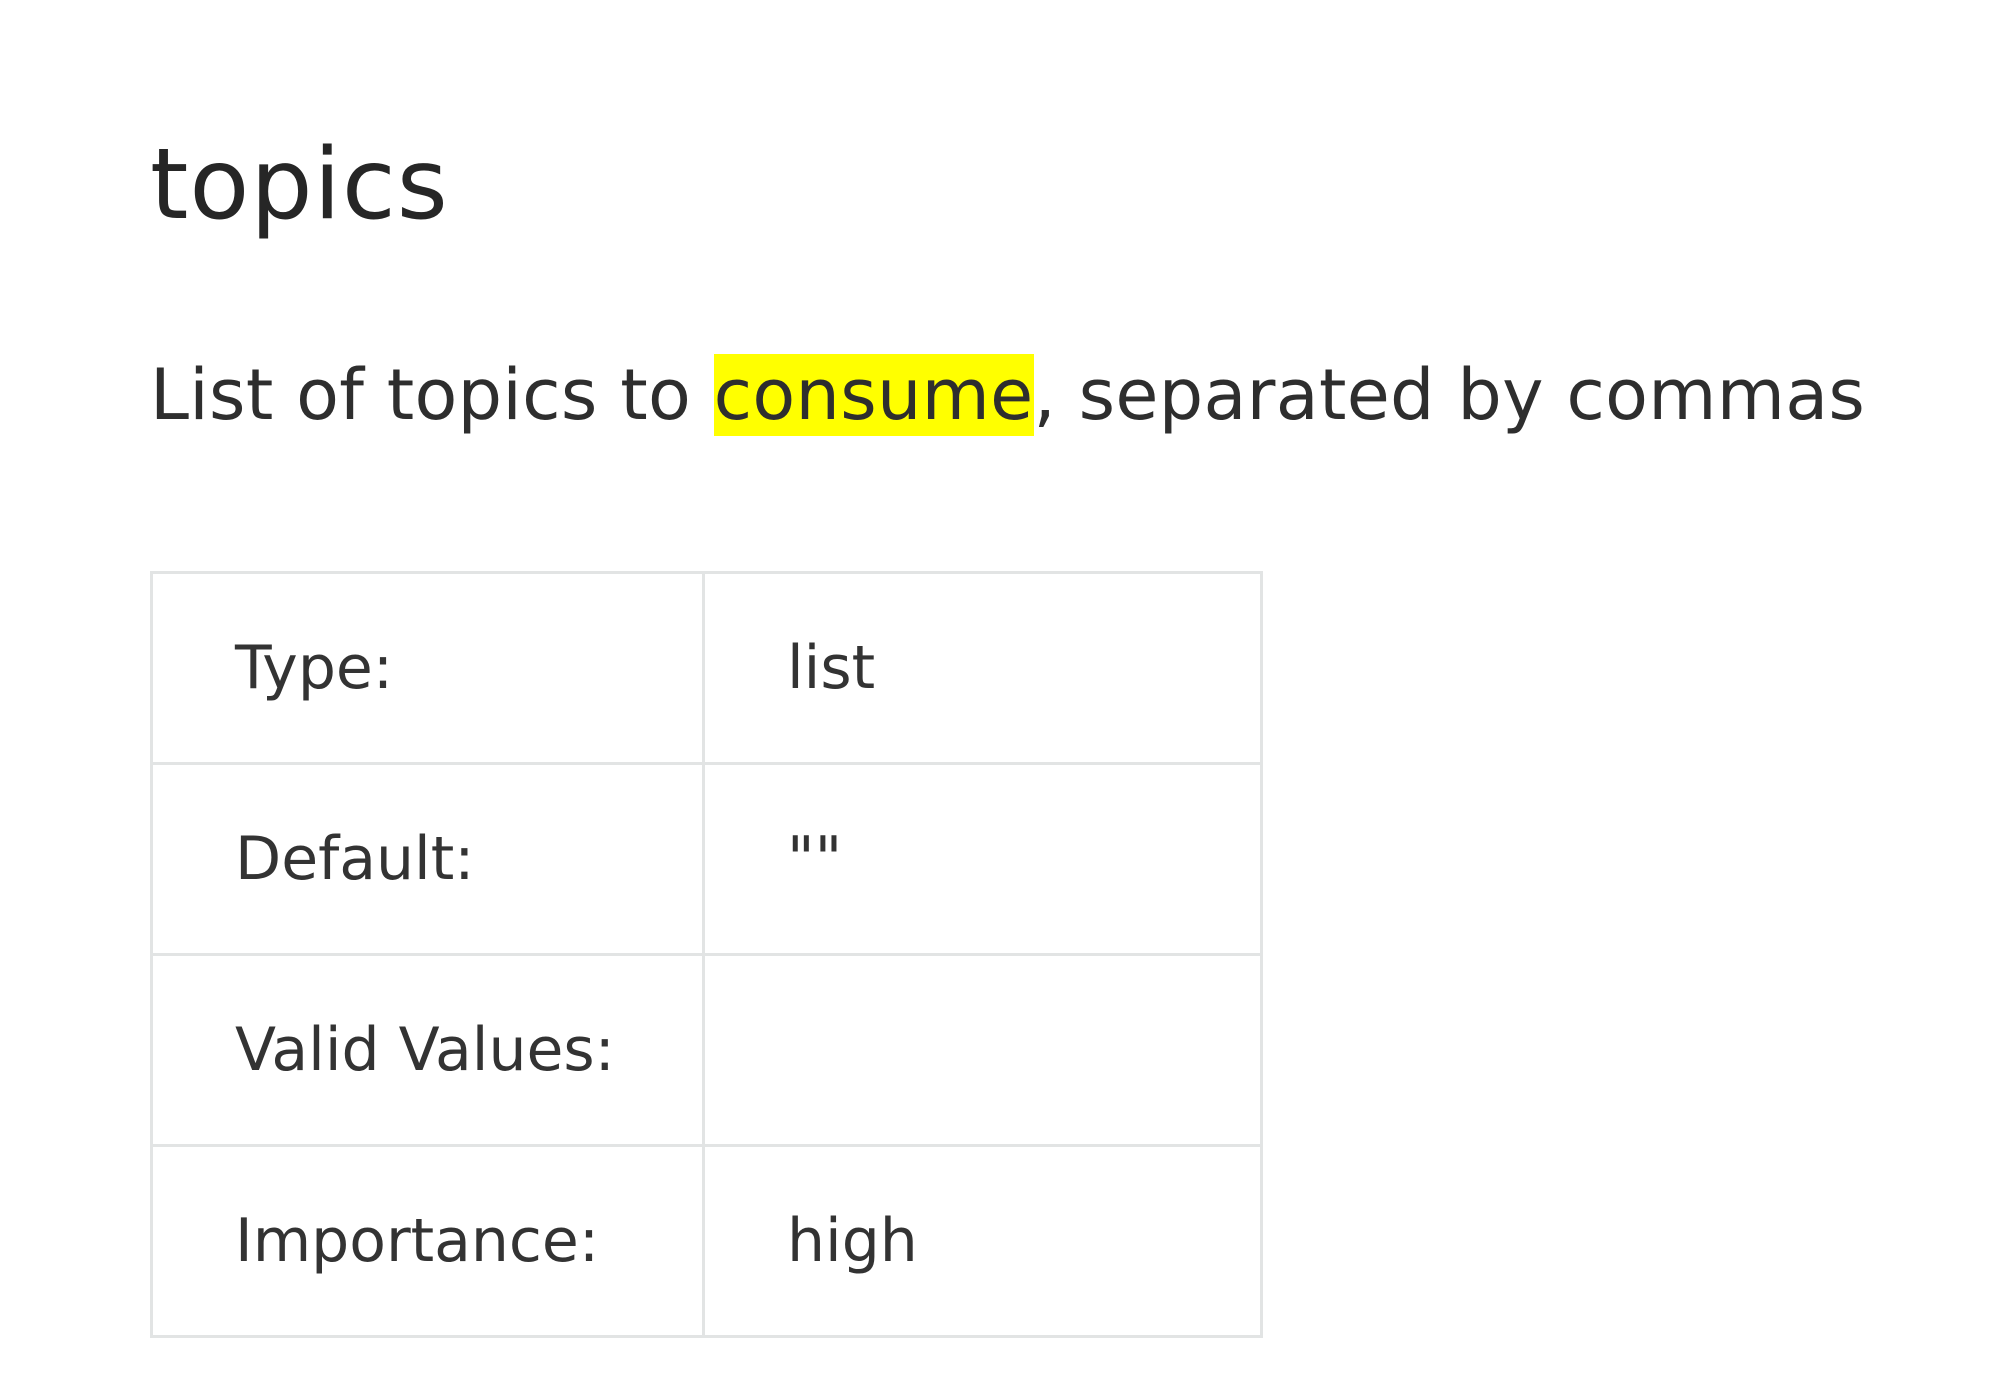 The width and height of the screenshot is (2000, 1393). What do you see at coordinates (982, 1241) in the screenshot?
I see `property-value: high` at bounding box center [982, 1241].